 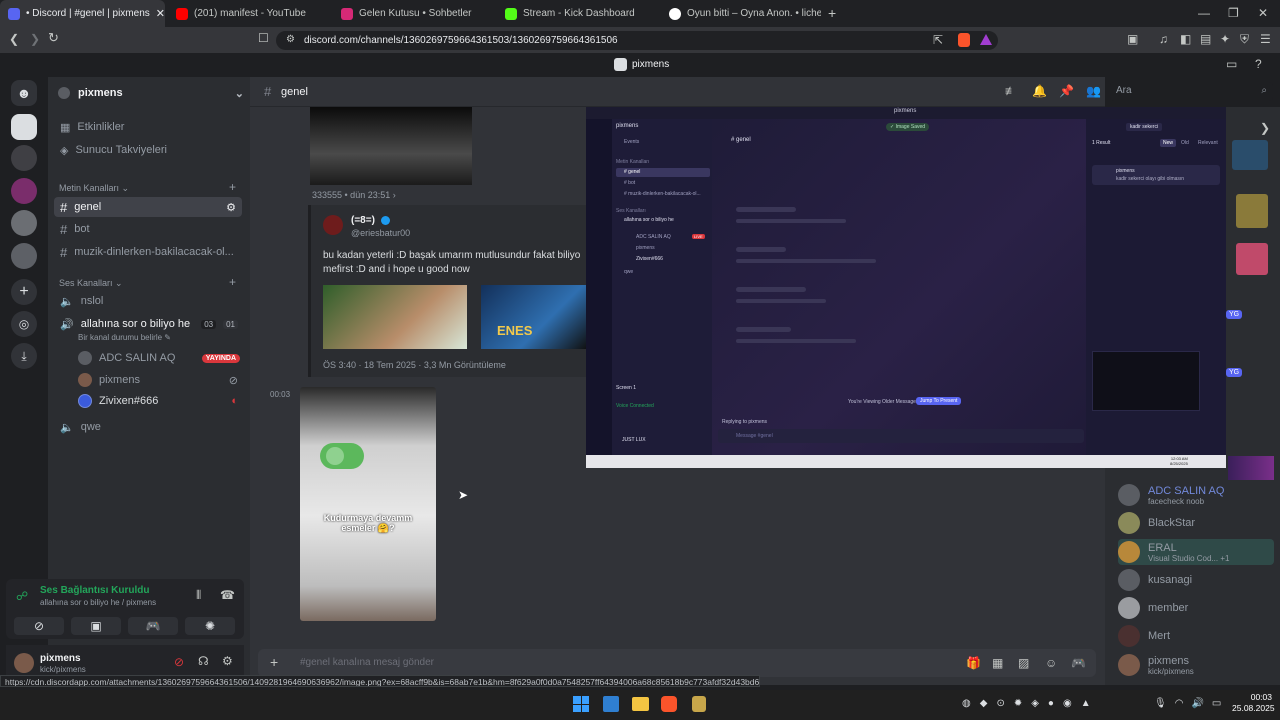 What do you see at coordinates (1233, 13) in the screenshot?
I see `maximize-icon: ❐` at bounding box center [1233, 13].